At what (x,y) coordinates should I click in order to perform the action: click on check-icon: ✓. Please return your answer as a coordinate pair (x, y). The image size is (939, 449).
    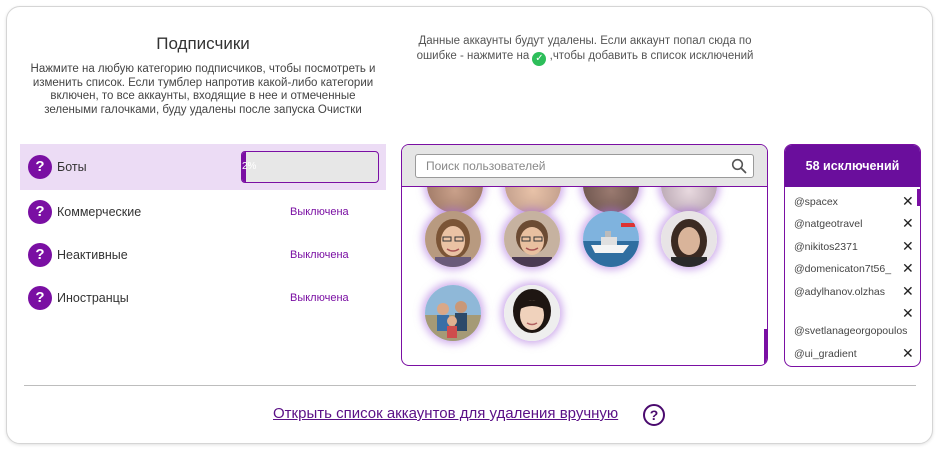
    Looking at the image, I should click on (539, 58).